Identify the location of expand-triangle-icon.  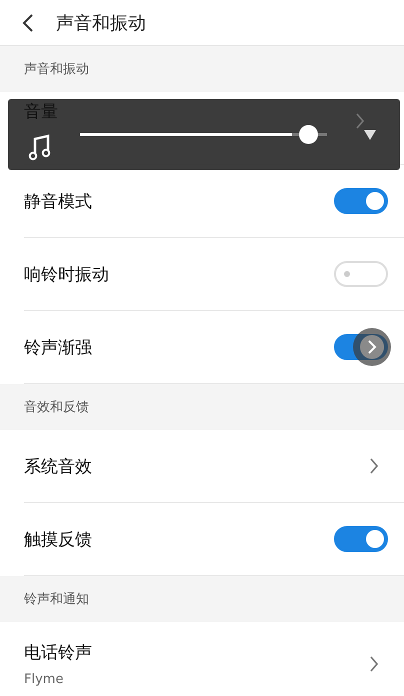
(370, 135).